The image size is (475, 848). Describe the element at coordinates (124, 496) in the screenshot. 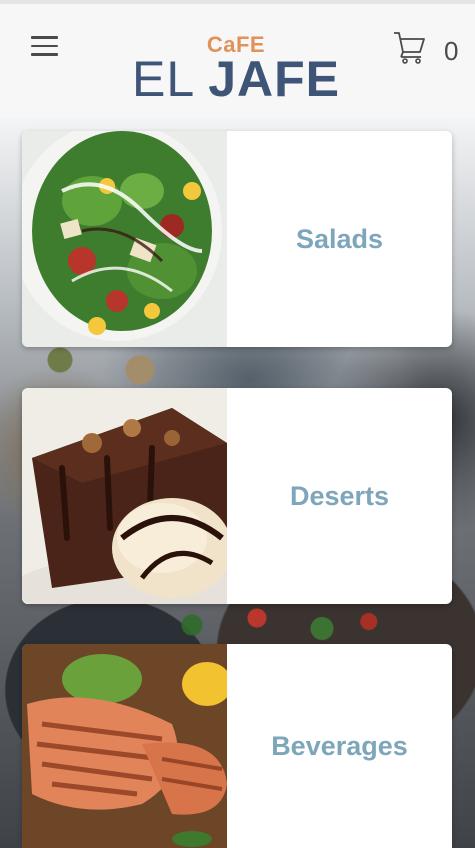

I see `chocolate-cake-photo` at that location.